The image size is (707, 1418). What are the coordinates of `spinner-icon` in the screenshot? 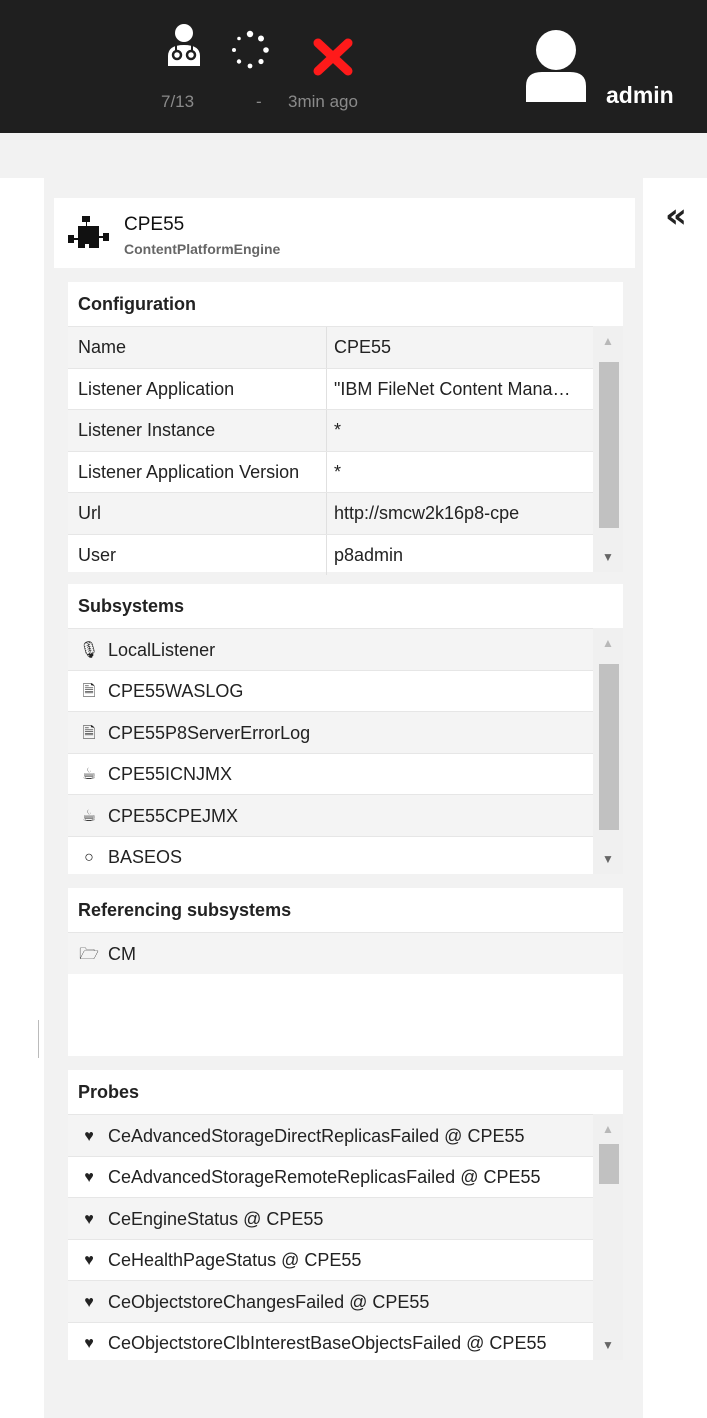 It's located at (250, 49).